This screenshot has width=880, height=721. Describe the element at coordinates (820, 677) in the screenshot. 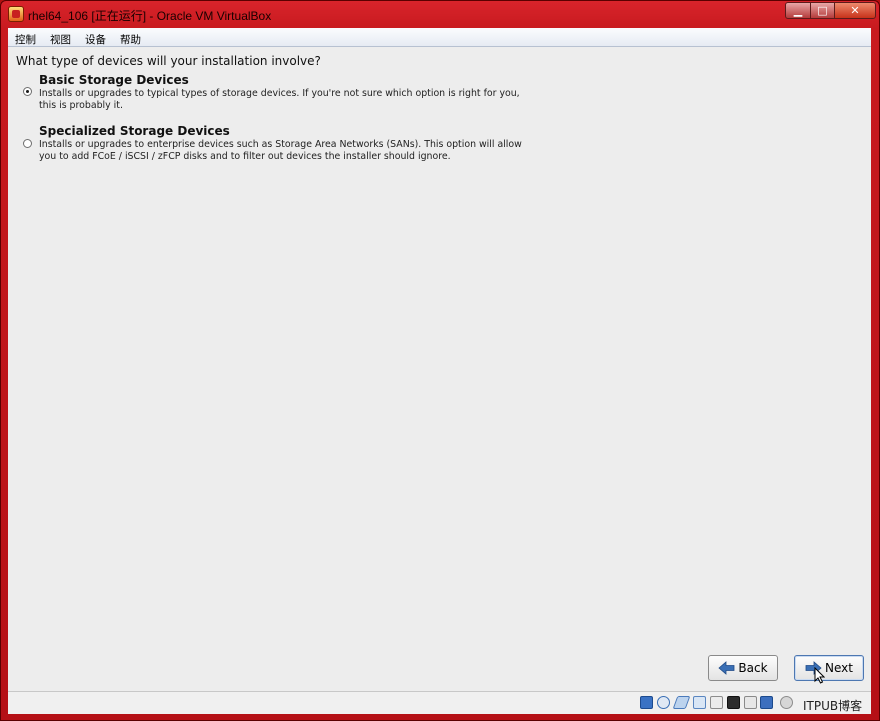

I see `mouse-pointer-icon` at that location.